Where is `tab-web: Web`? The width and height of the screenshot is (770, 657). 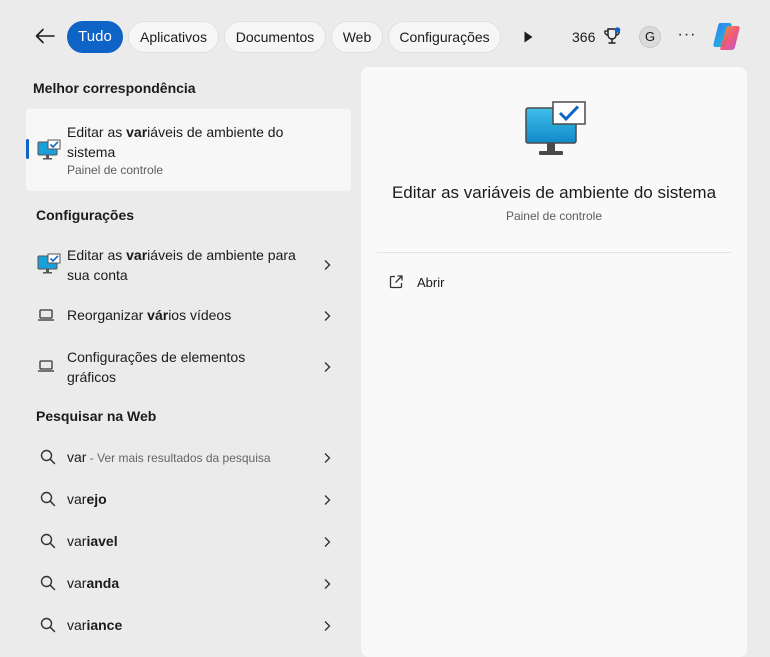
tab-web: Web is located at coordinates (357, 37).